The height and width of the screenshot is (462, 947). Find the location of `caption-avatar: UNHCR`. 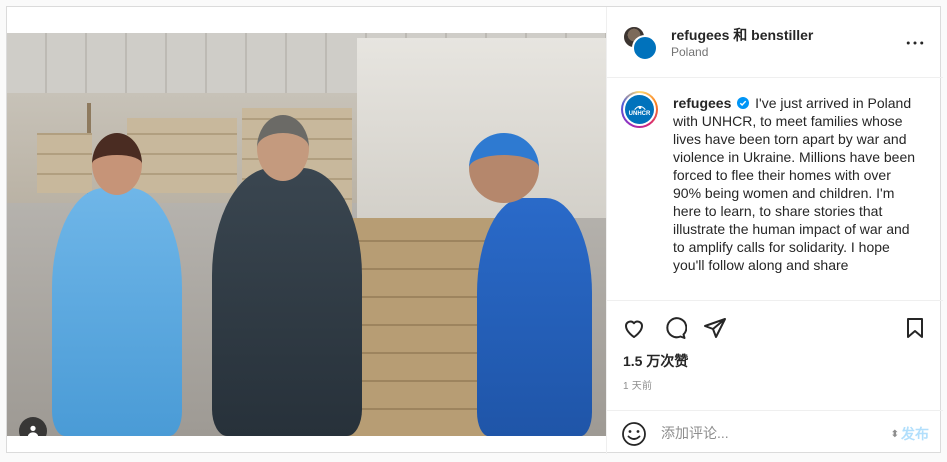

caption-avatar: UNHCR is located at coordinates (639, 109).